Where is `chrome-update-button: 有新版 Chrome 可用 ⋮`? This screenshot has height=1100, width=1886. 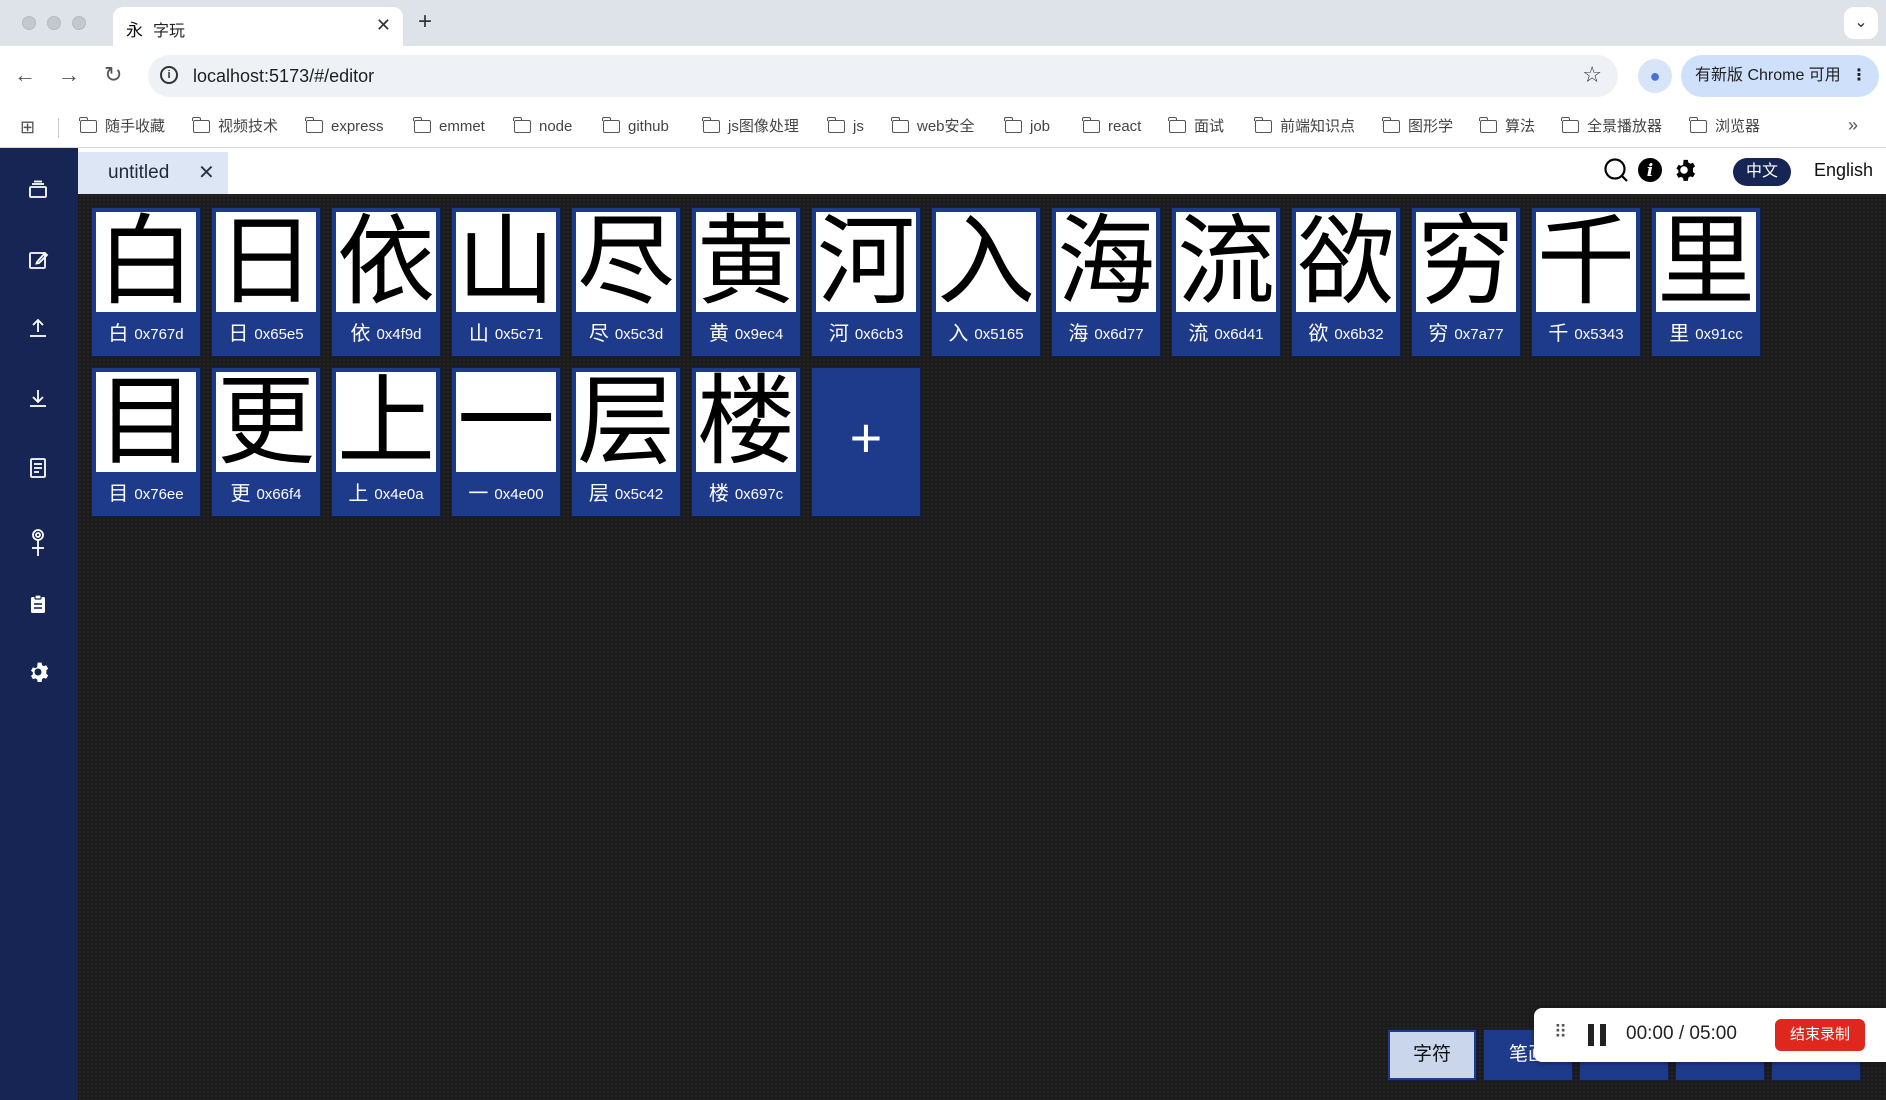 chrome-update-button: 有新版 Chrome 可用 ⋮ is located at coordinates (1780, 76).